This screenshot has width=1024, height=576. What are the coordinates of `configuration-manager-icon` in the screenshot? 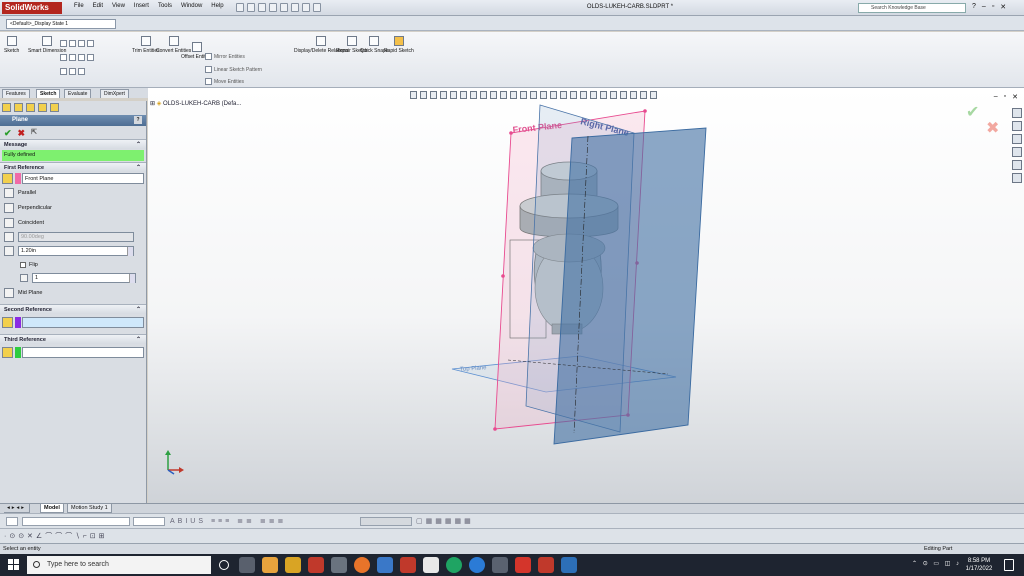 It's located at (30, 107).